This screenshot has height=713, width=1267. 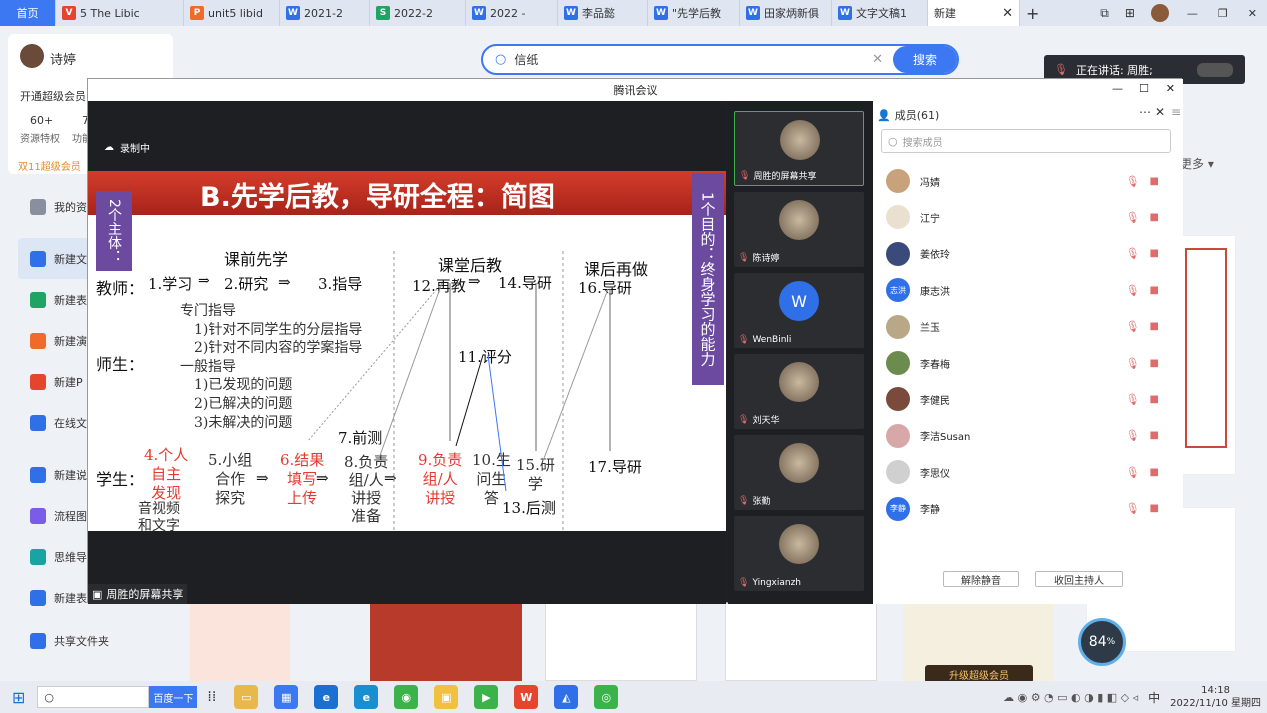 What do you see at coordinates (566, 697) in the screenshot?
I see `tencent-meeting-icon: ◭` at bounding box center [566, 697].